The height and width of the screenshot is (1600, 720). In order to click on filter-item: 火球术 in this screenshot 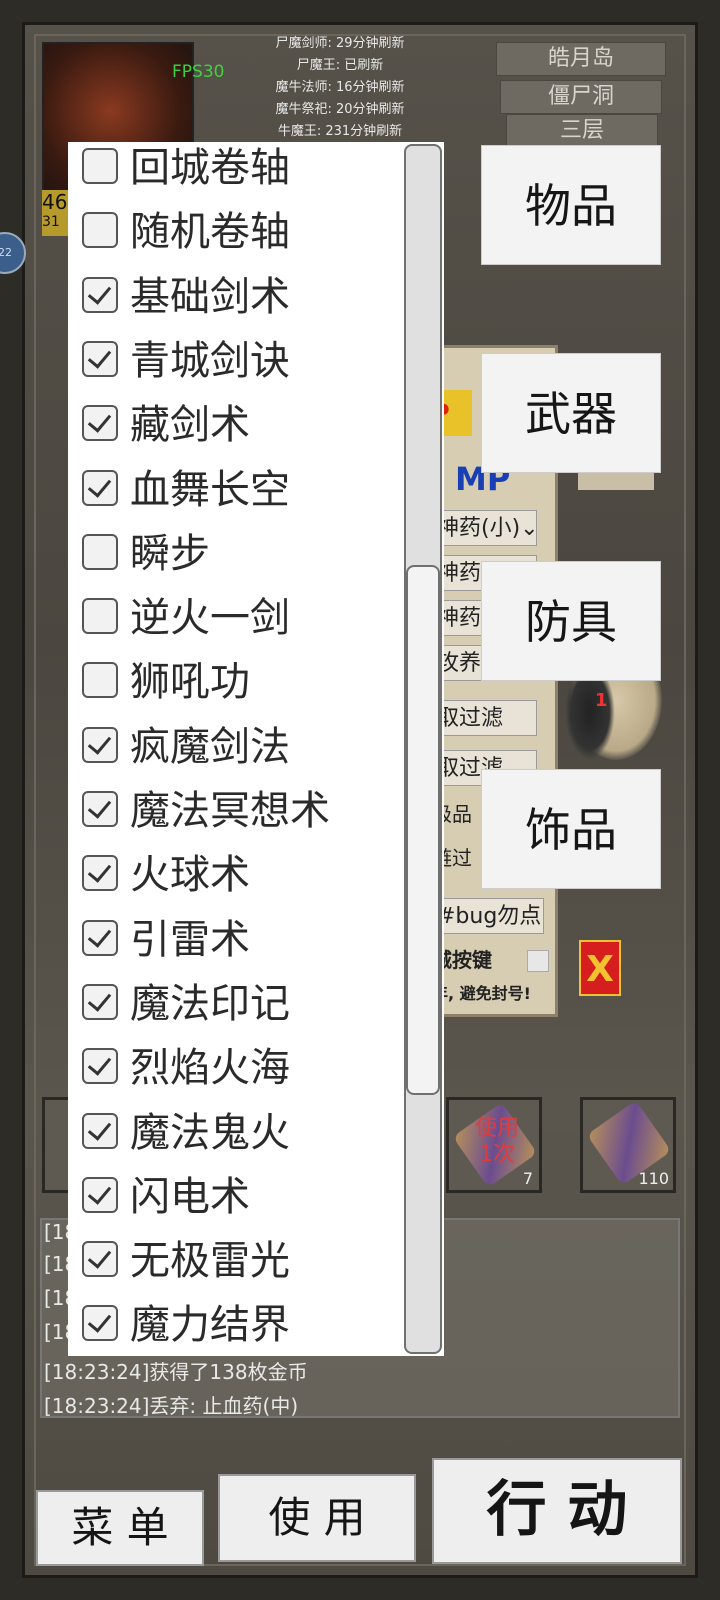, I will do `click(233, 875)`.